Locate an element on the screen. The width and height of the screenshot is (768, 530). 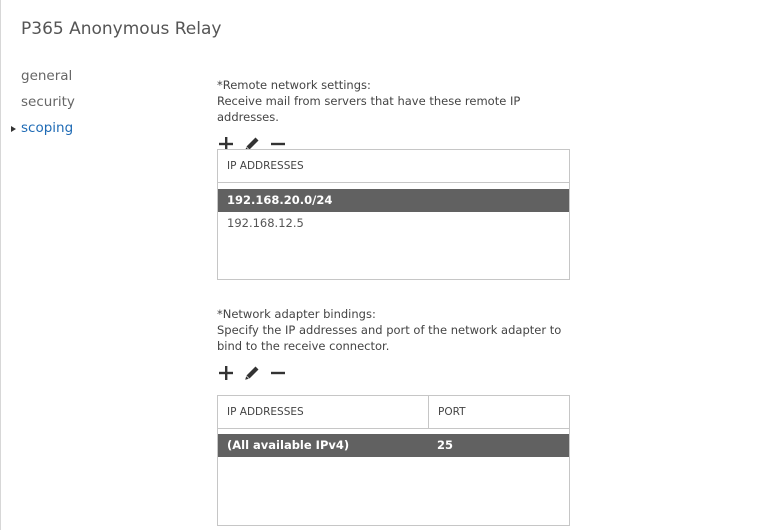
ip-address-cell: 192.168.20.0/24 is located at coordinates (280, 200).